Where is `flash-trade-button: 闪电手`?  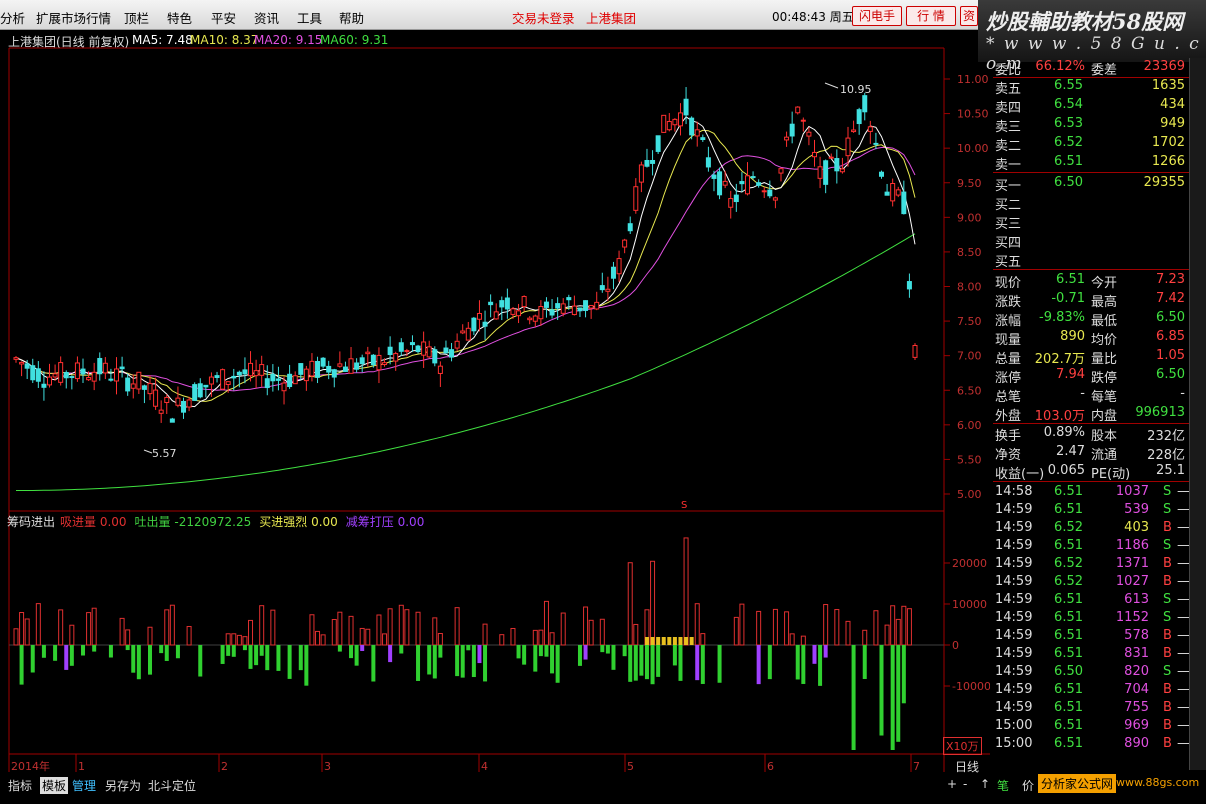
flash-trade-button: 闪电手 is located at coordinates (877, 16).